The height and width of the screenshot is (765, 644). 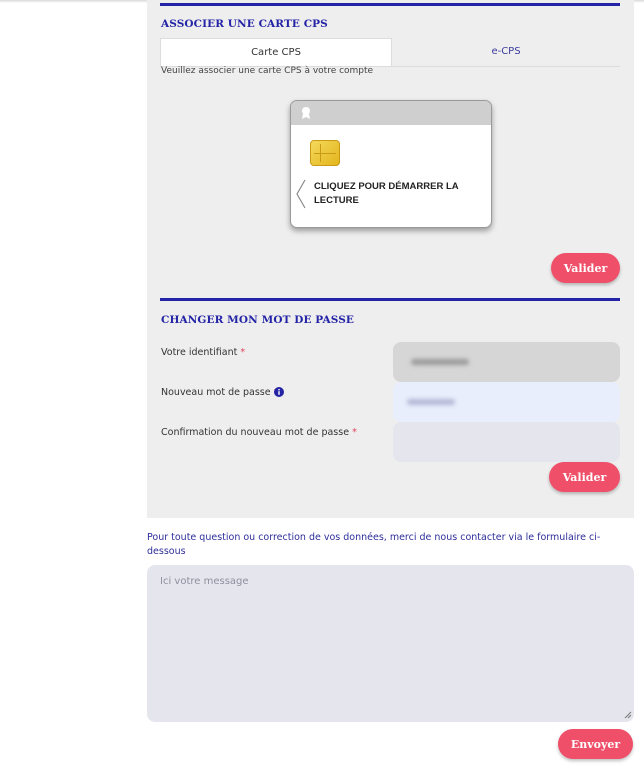 I want to click on cps-section-rule, so click(x=390, y=4).